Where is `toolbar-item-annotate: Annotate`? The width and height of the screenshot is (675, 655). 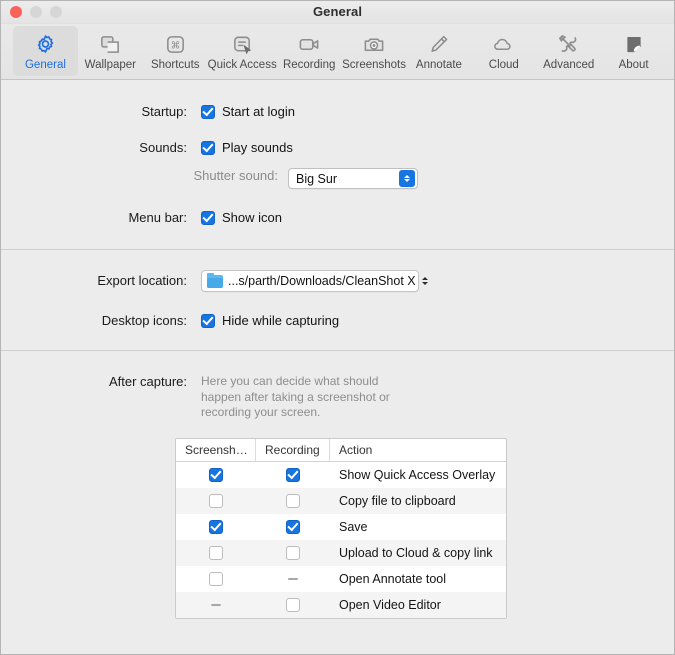 toolbar-item-annotate: Annotate is located at coordinates (438, 51).